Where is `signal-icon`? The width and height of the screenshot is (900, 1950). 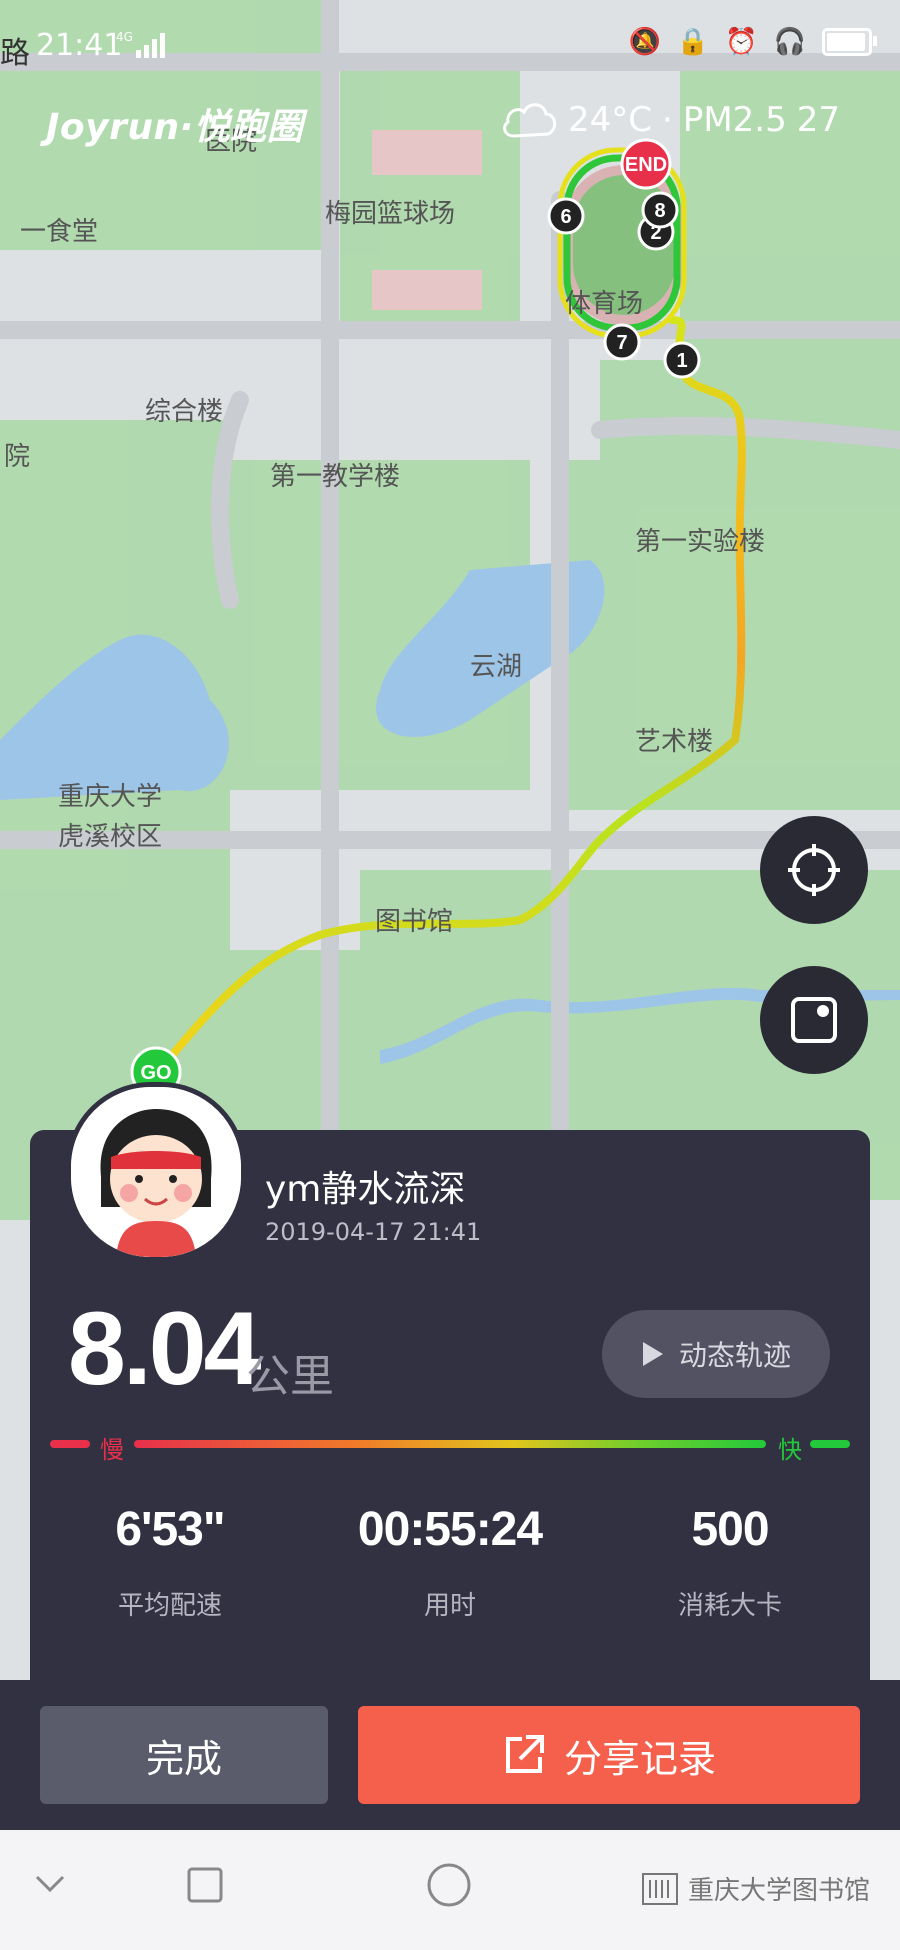
signal-icon is located at coordinates (150, 45).